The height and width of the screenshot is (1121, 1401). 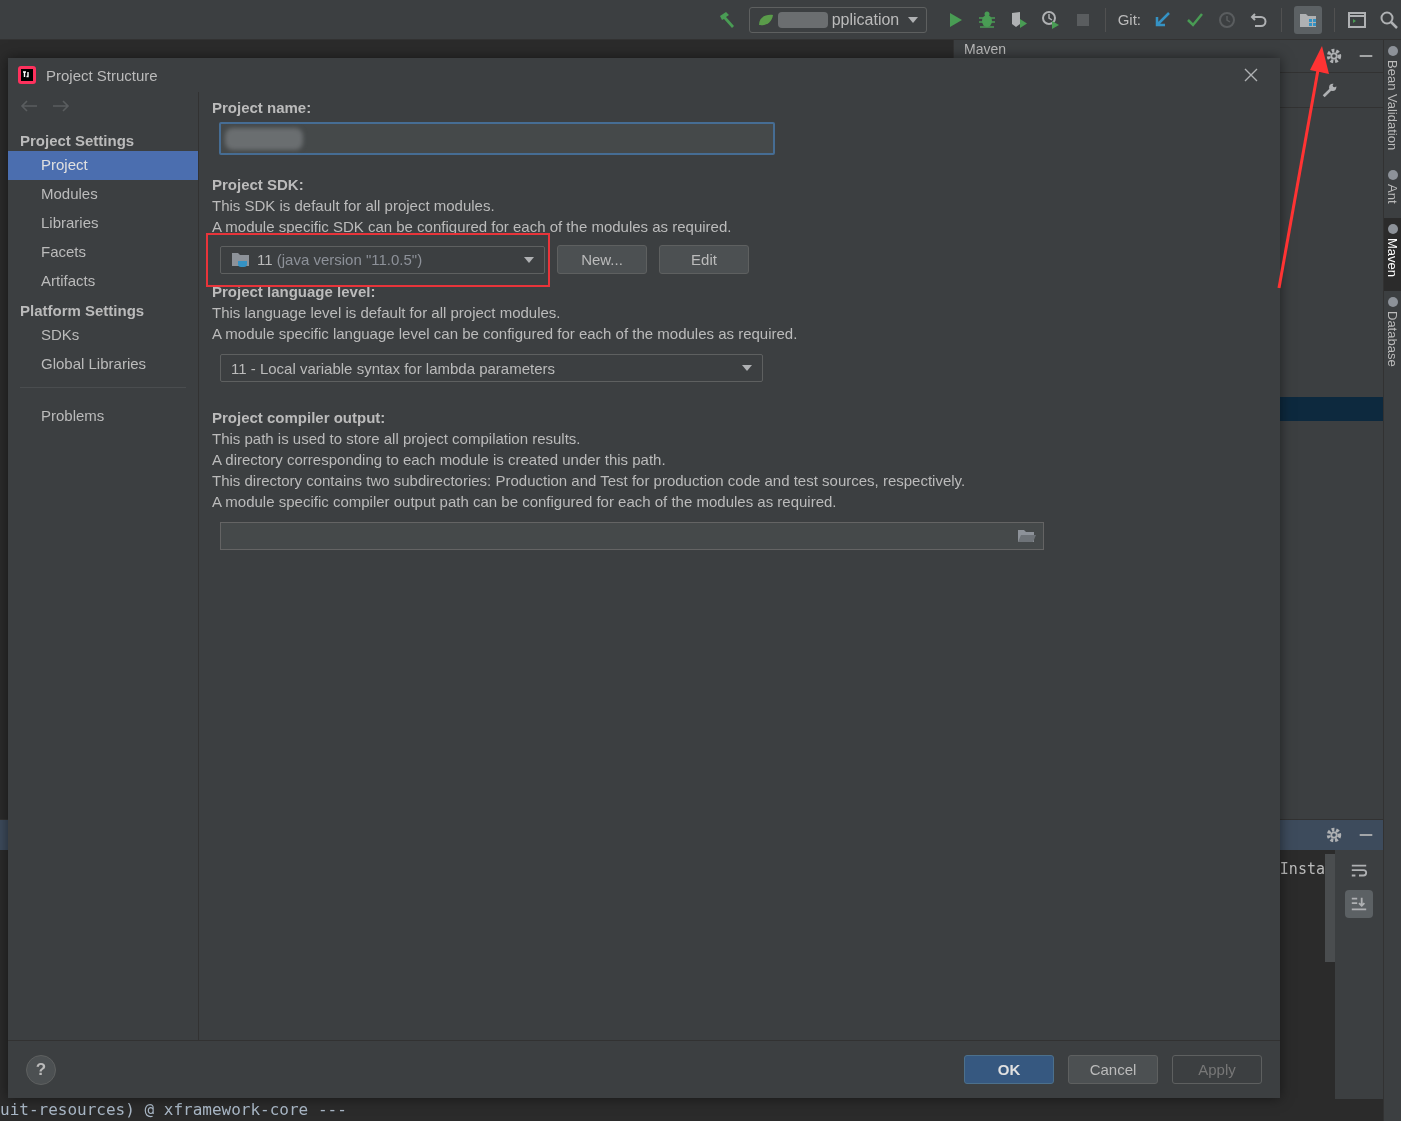 I want to click on scroll-to-end-button, so click(x=1359, y=904).